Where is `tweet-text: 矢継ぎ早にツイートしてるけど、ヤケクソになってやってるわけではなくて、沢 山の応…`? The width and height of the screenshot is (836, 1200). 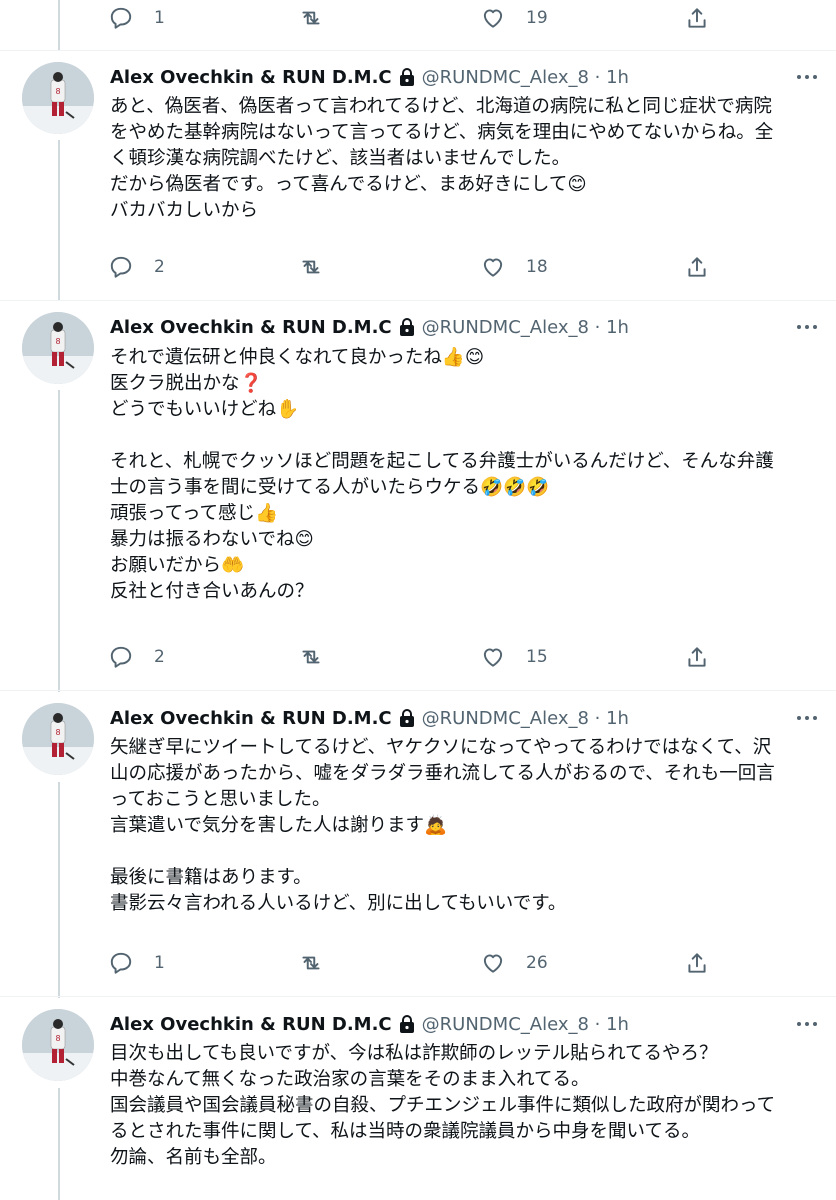 tweet-text: 矢継ぎ早にツイートしてるけど、ヤケクソになってやってるわけではなくて、沢 山の応… is located at coordinates (442, 825).